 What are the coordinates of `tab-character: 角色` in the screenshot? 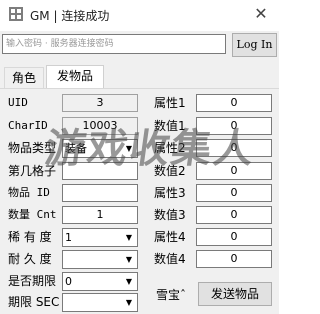 It's located at (24, 77).